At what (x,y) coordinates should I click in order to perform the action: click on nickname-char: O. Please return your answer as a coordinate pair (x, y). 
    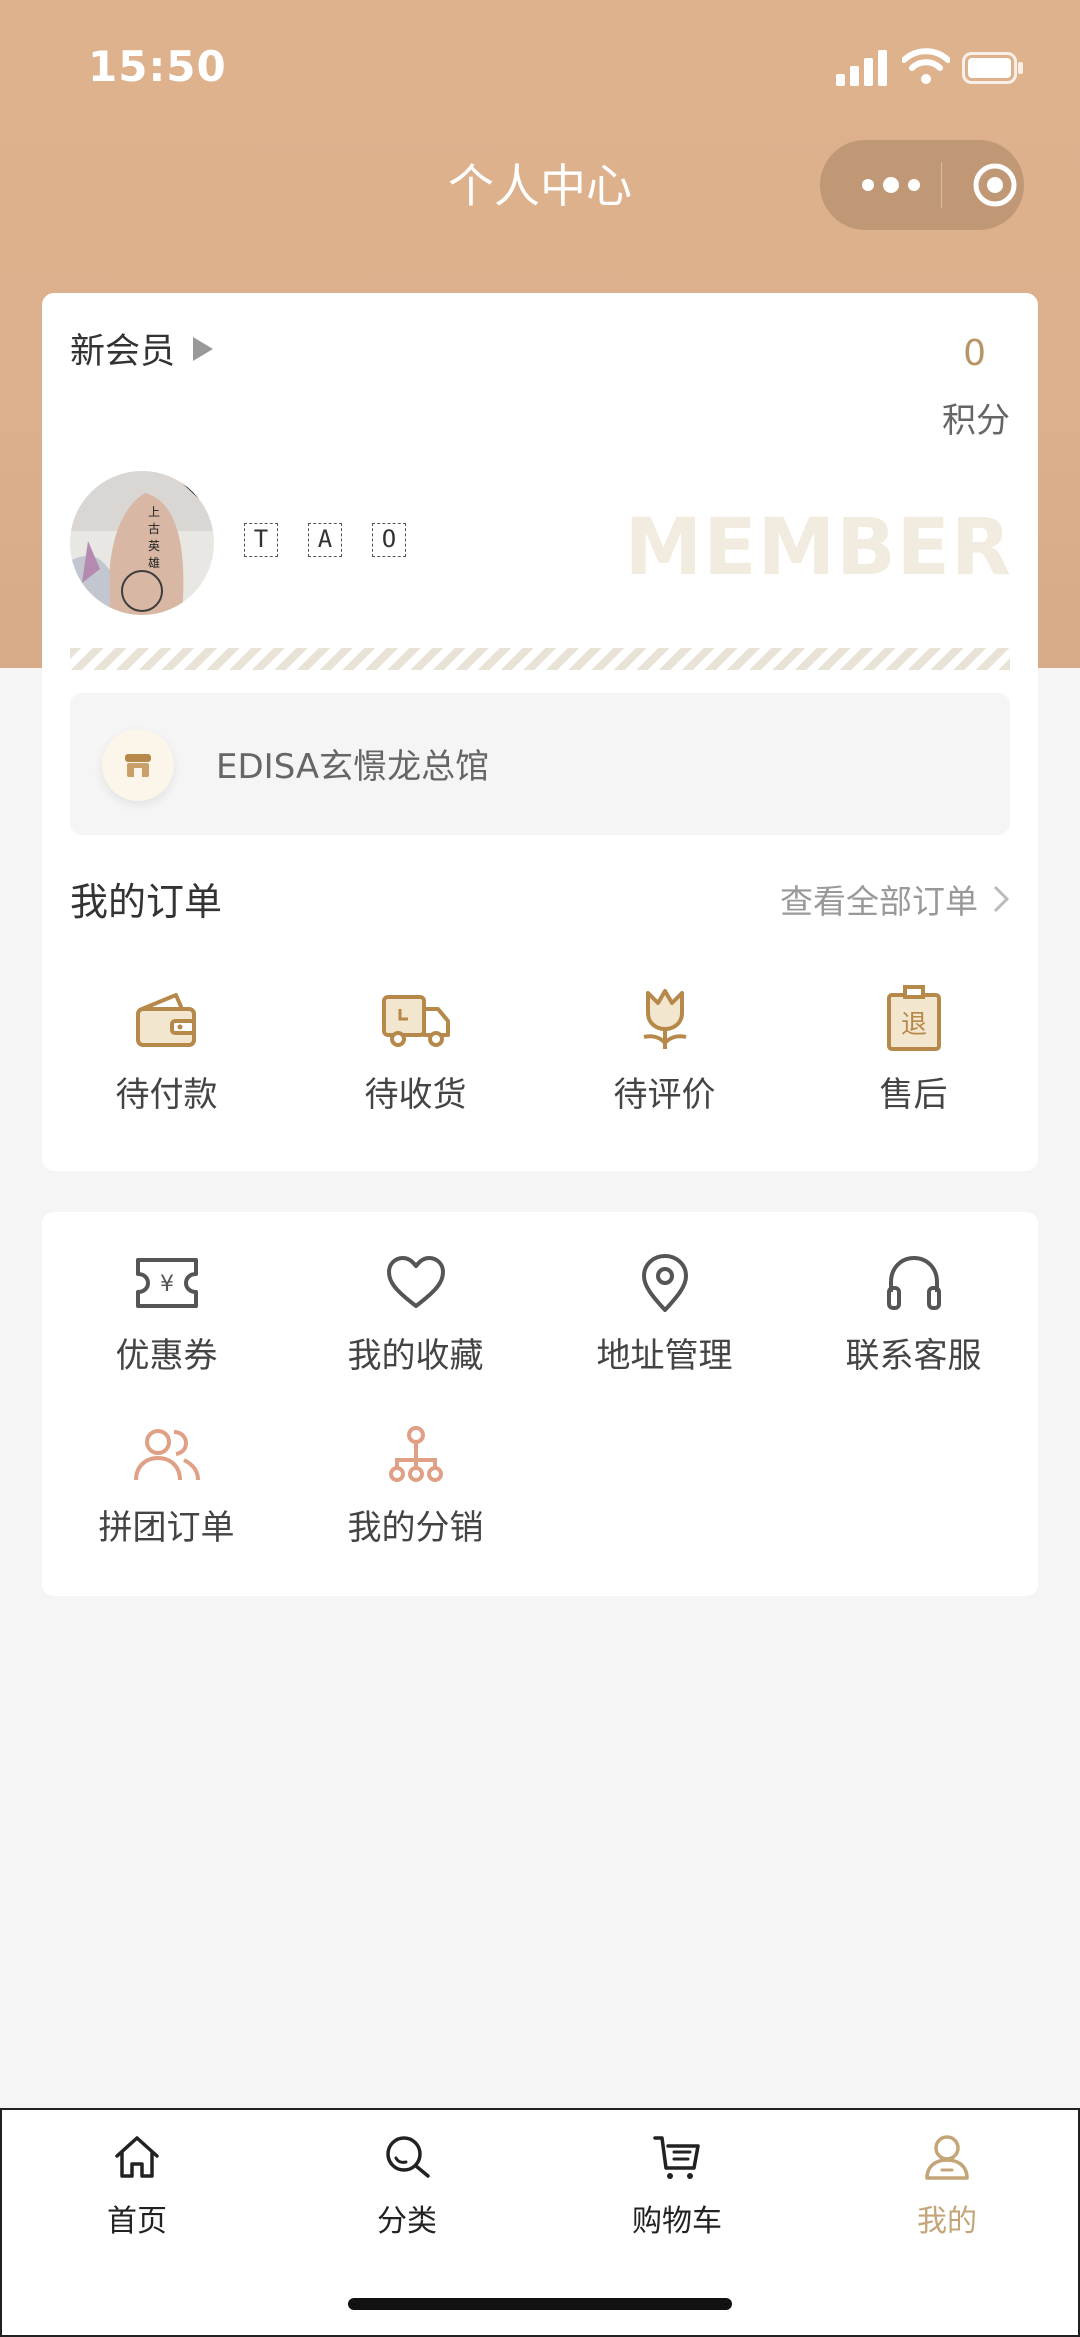
    Looking at the image, I should click on (389, 540).